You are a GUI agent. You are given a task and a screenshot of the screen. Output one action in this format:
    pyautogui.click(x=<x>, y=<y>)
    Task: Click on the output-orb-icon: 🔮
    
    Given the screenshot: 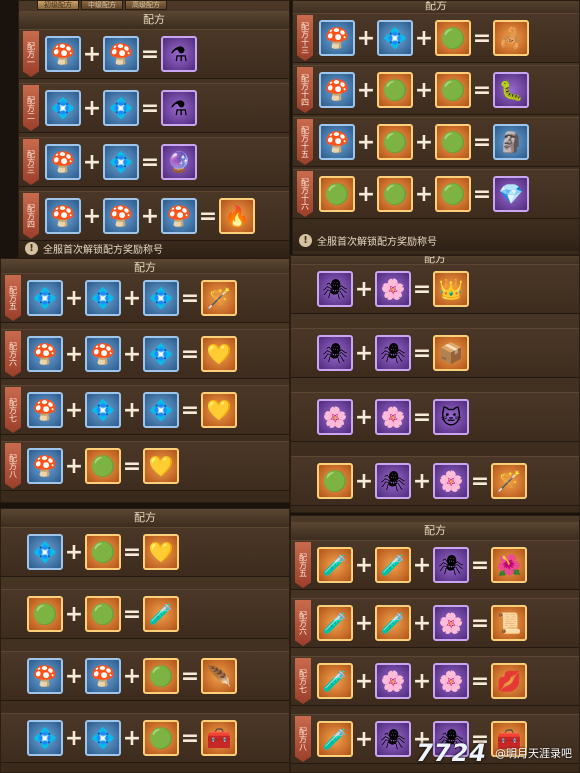 What is the action you would take?
    pyautogui.click(x=179, y=162)
    